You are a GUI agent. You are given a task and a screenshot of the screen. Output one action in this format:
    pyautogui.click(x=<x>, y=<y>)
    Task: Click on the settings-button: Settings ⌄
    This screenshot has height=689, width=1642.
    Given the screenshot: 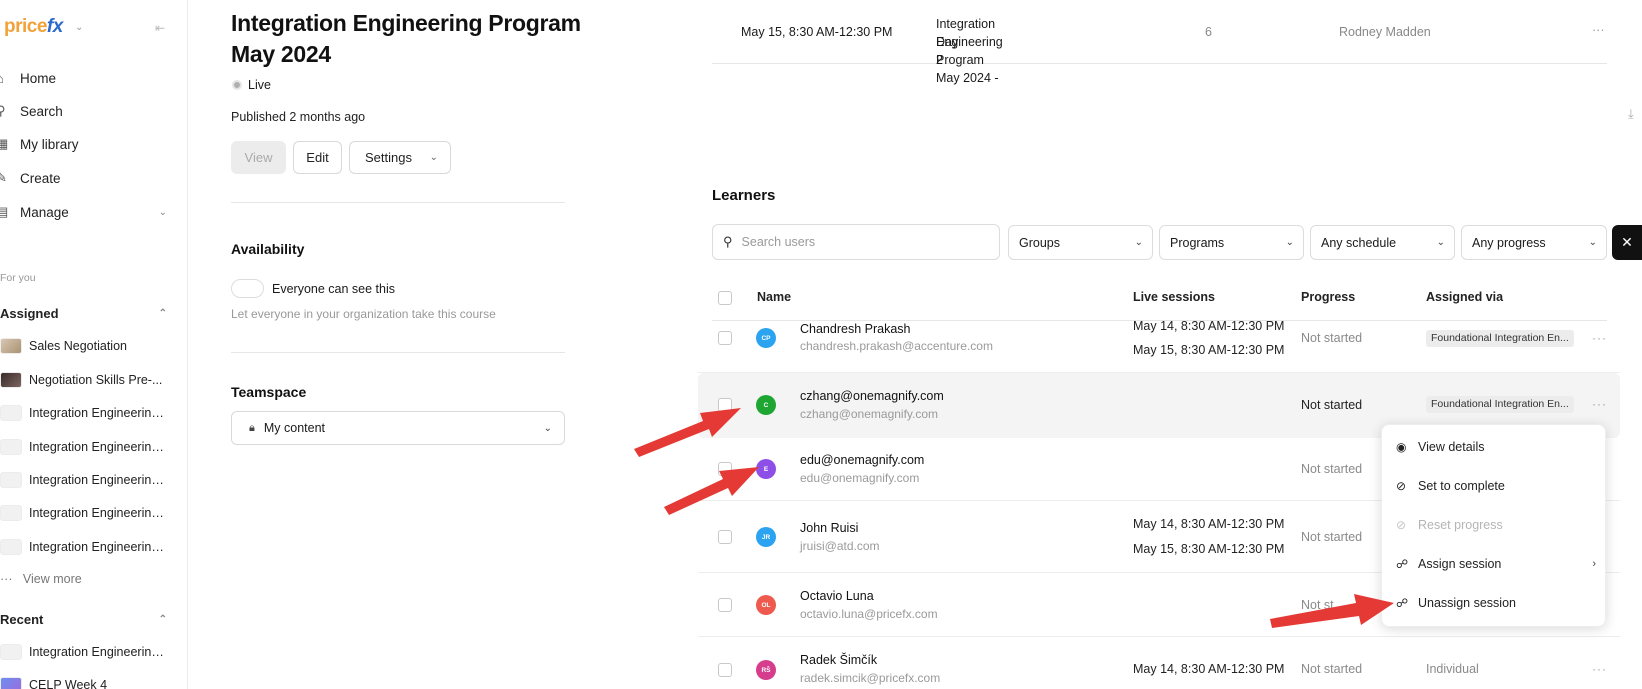 What is the action you would take?
    pyautogui.click(x=400, y=157)
    